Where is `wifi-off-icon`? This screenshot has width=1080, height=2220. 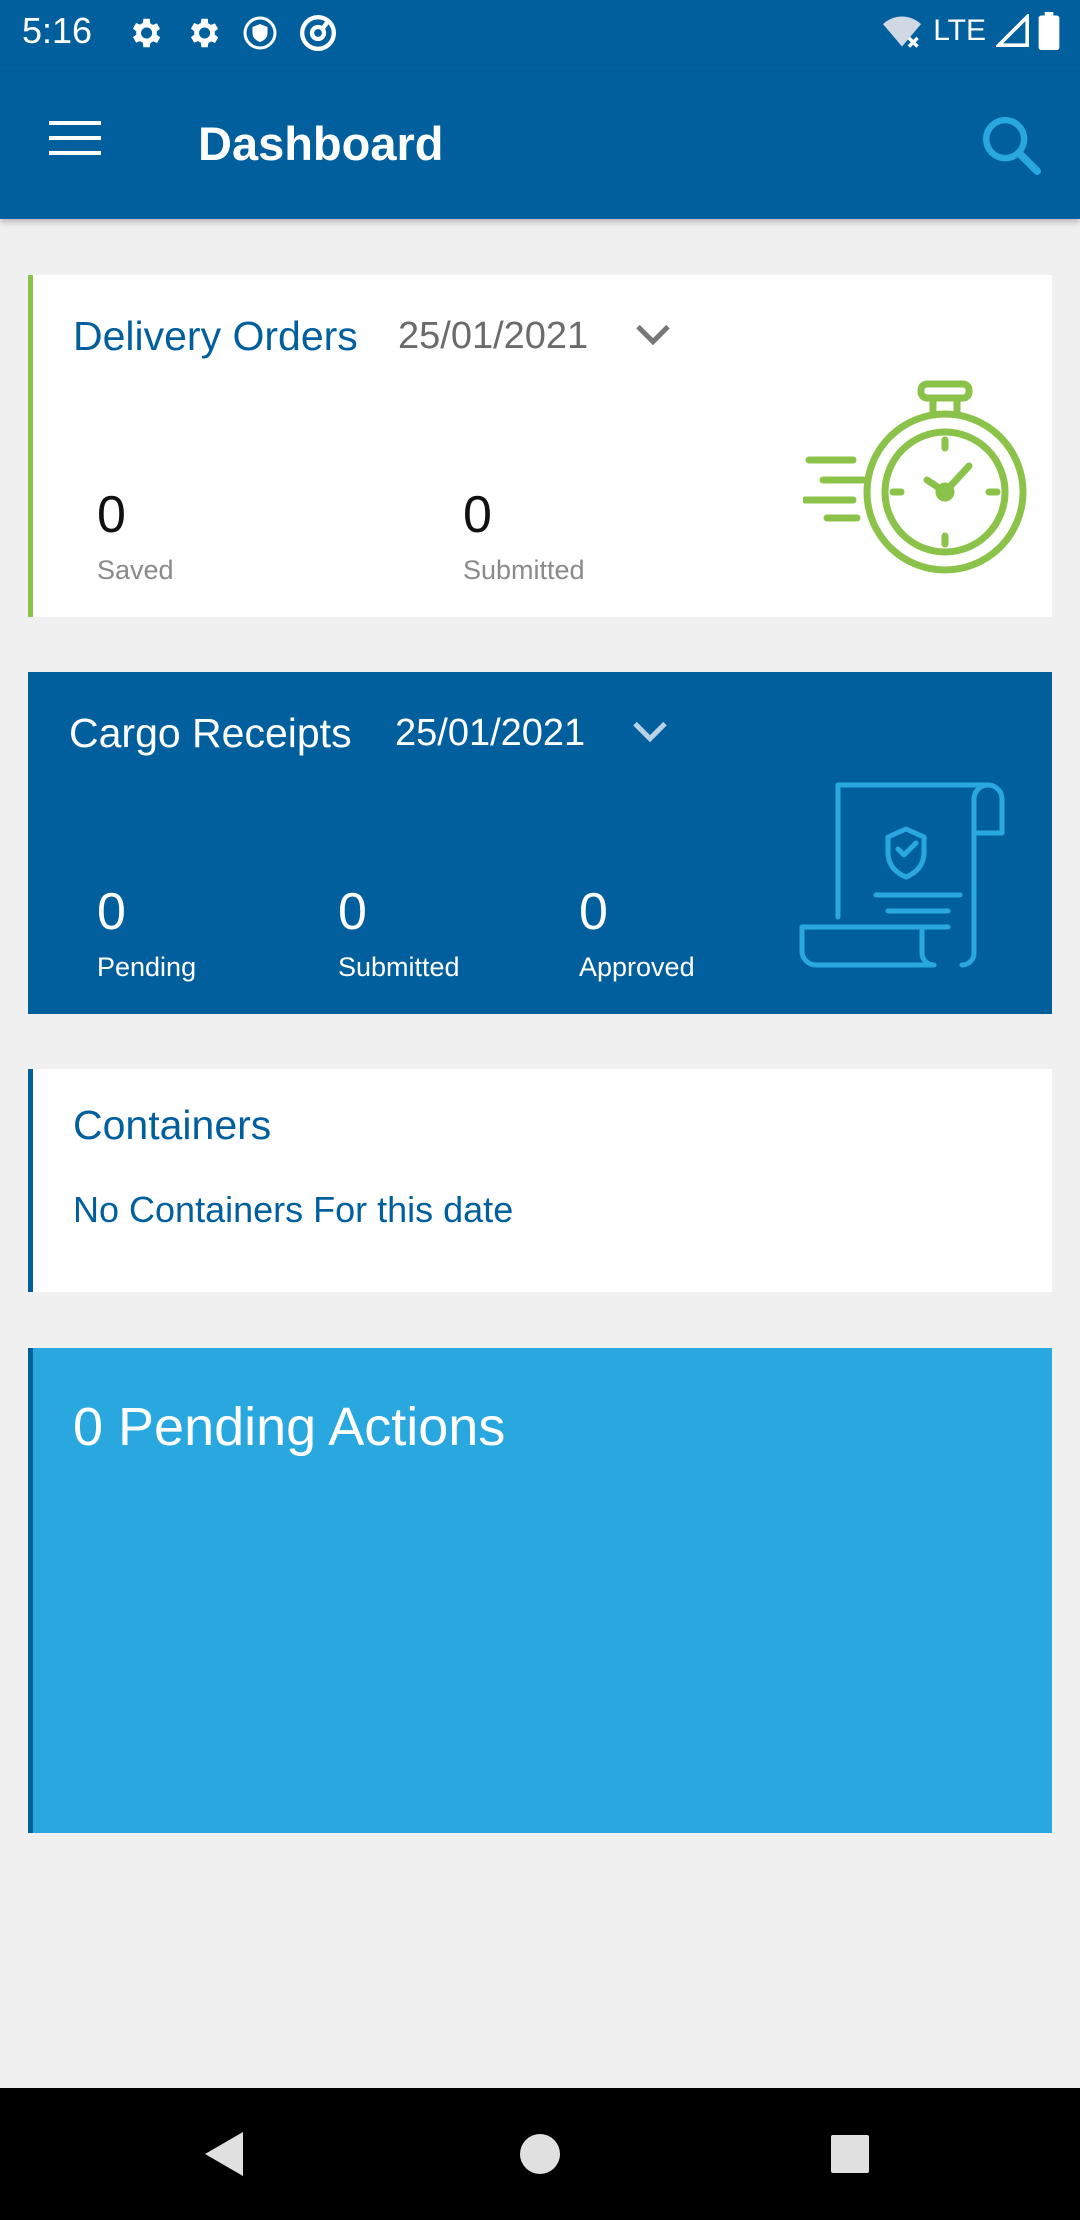
wifi-off-icon is located at coordinates (902, 32).